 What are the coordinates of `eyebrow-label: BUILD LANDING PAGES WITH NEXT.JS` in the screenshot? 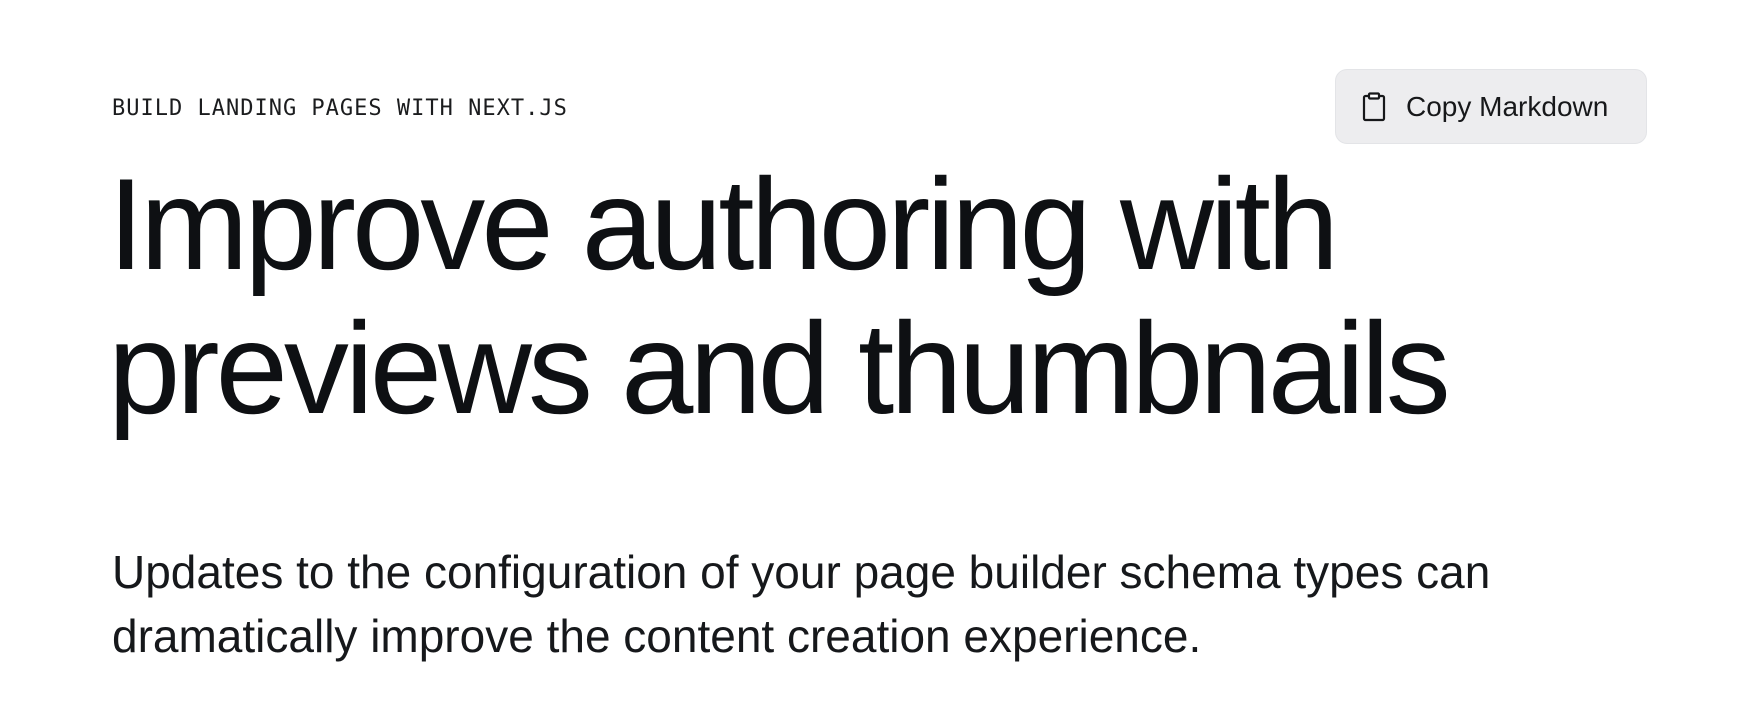 It's located at (340, 108).